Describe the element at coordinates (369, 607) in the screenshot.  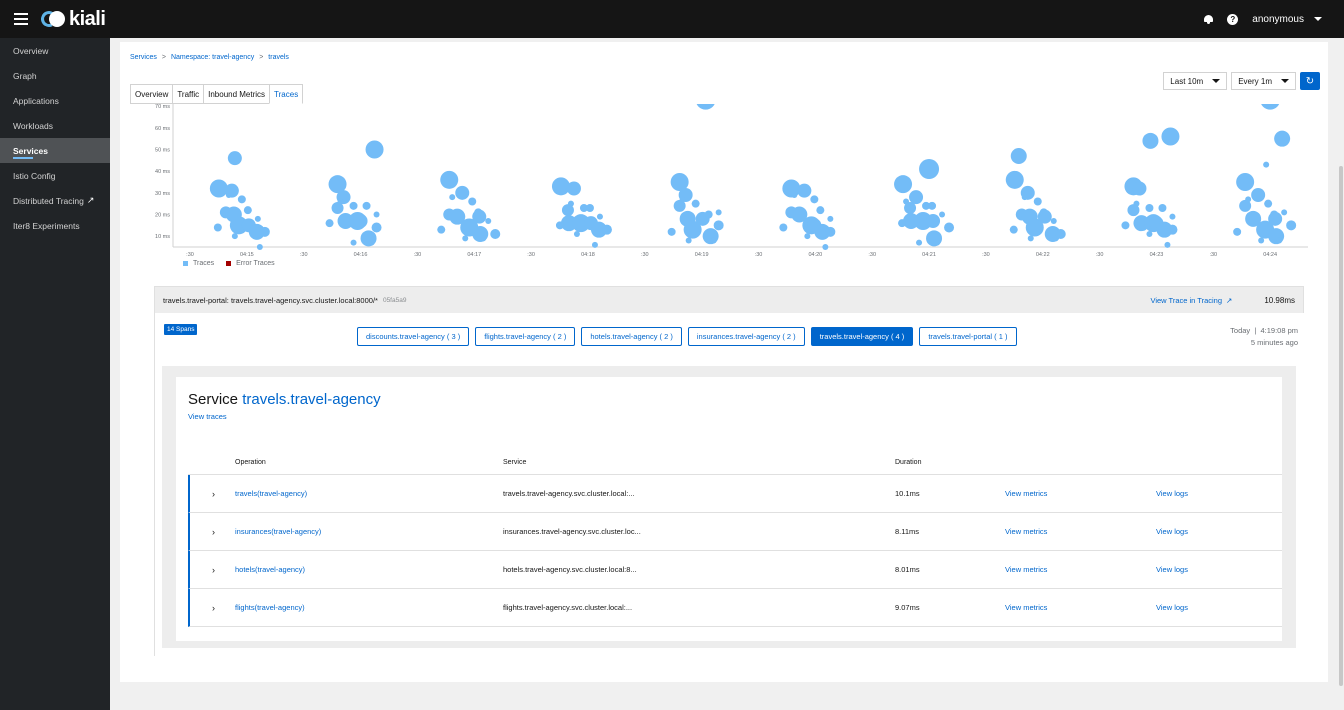
I see `operation-link: flights(travel-agency)` at that location.